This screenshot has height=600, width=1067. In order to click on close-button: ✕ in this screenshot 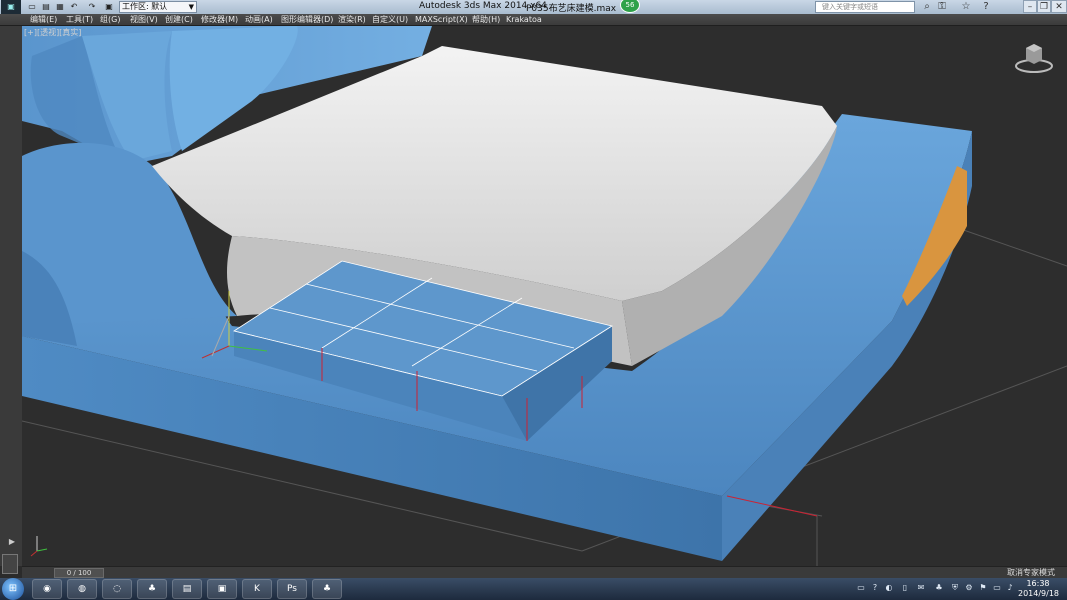, I will do `click(1059, 6)`.